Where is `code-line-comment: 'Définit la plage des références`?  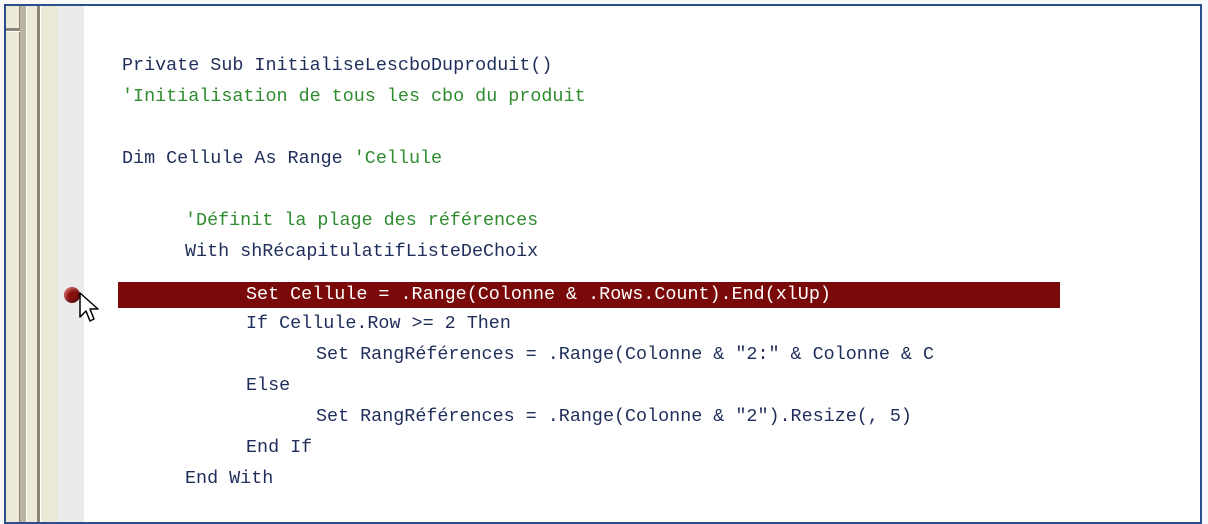 code-line-comment: 'Définit la plage des références is located at coordinates (361, 221).